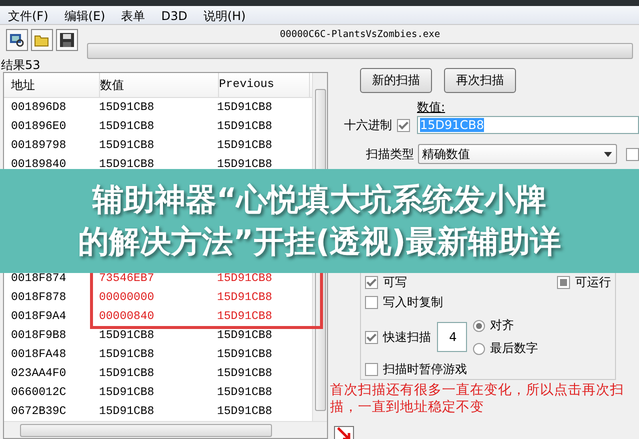 This screenshot has height=439, width=639. I want to click on banner-text: 辅助神器“心悦填大坑系统发小牌, so click(319, 200).